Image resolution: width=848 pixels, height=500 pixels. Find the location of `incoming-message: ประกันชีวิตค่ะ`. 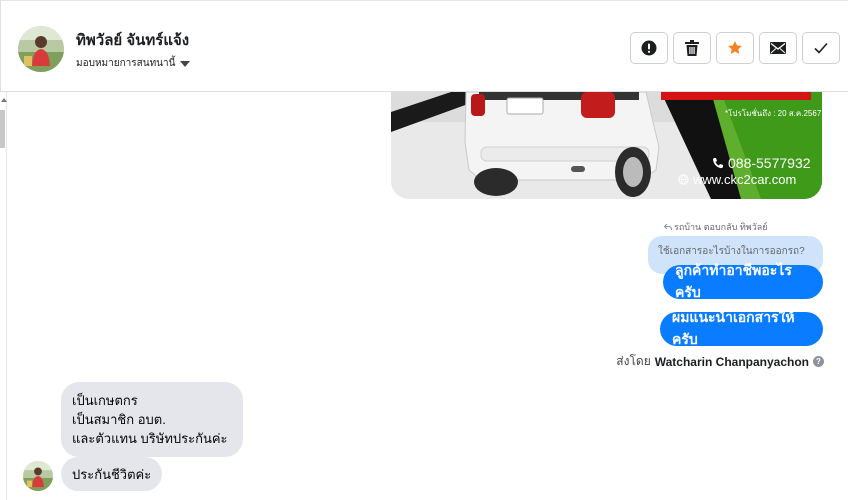

incoming-message: ประกันชีวิตค่ะ is located at coordinates (112, 474).